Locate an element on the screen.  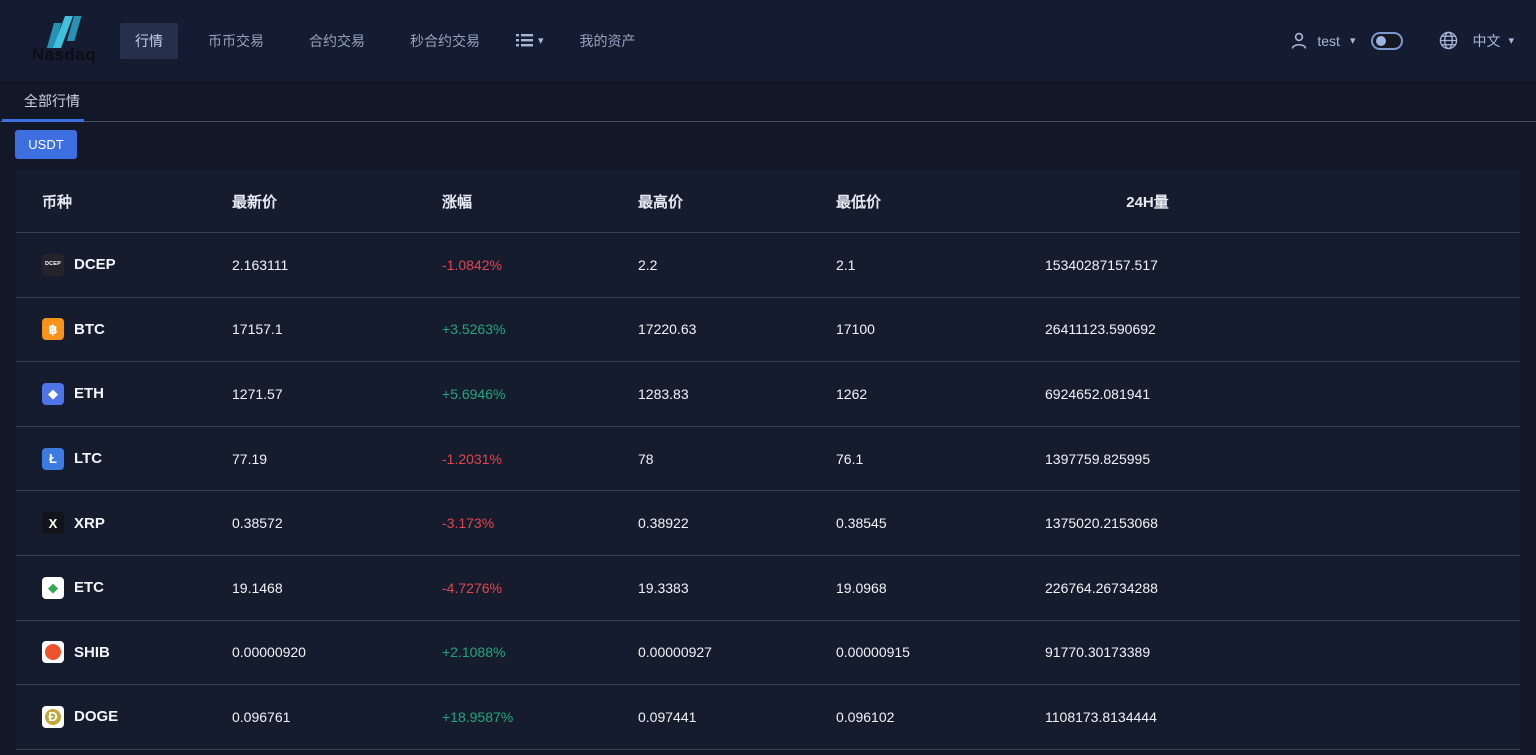
coin-icon-etc: ◆ is located at coordinates (53, 587).